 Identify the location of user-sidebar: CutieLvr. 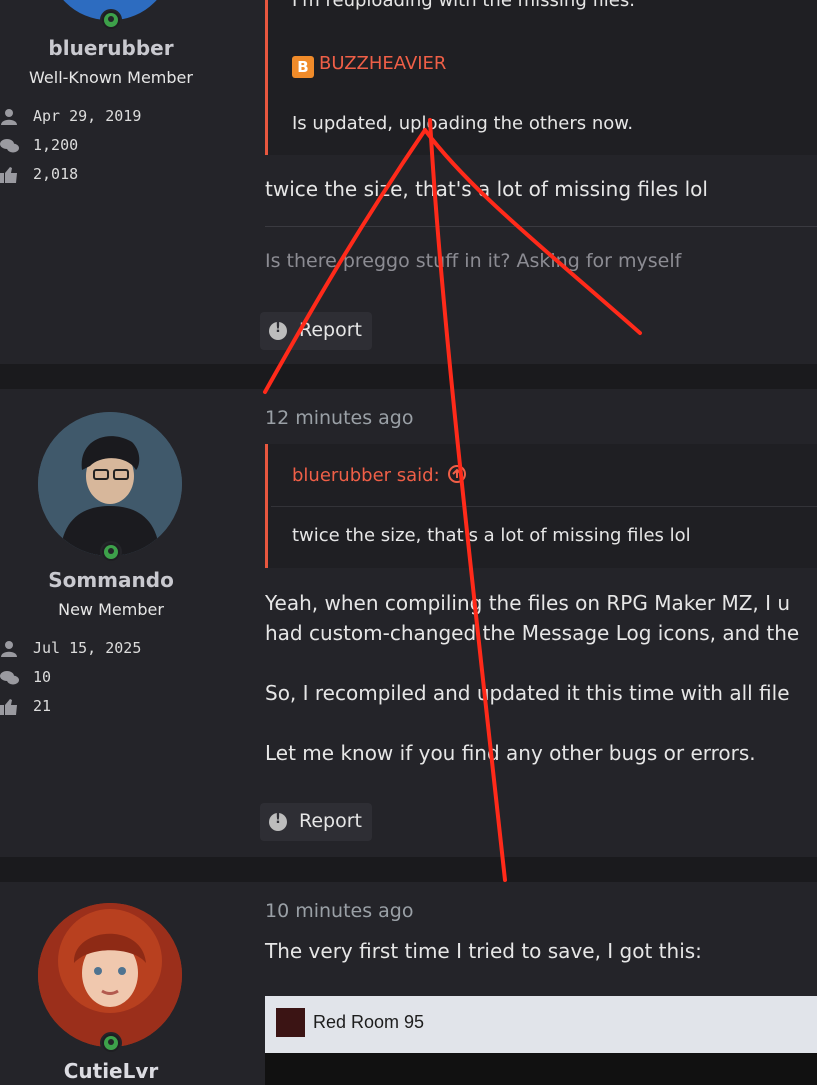
(111, 983).